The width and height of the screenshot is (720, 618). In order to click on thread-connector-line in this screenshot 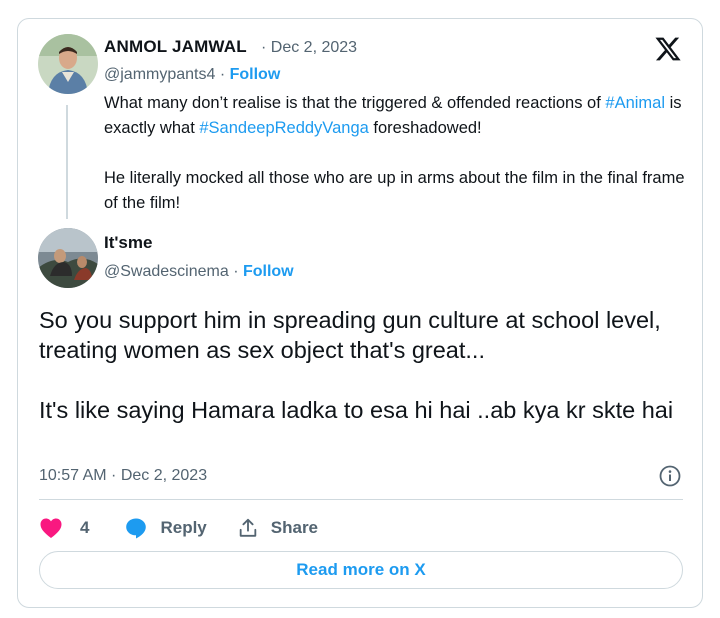, I will do `click(67, 162)`.